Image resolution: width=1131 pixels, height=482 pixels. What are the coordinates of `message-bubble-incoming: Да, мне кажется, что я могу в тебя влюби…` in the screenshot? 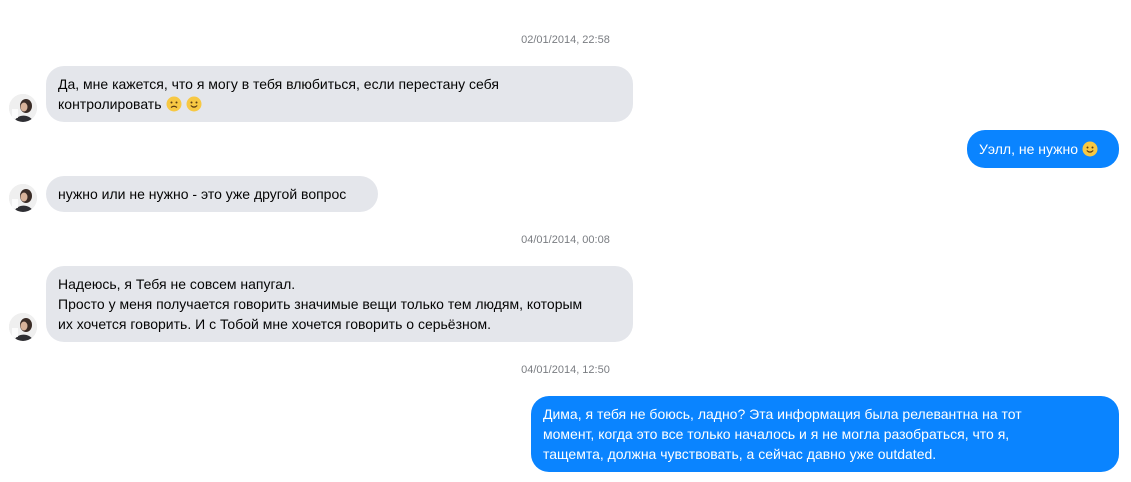 It's located at (339, 94).